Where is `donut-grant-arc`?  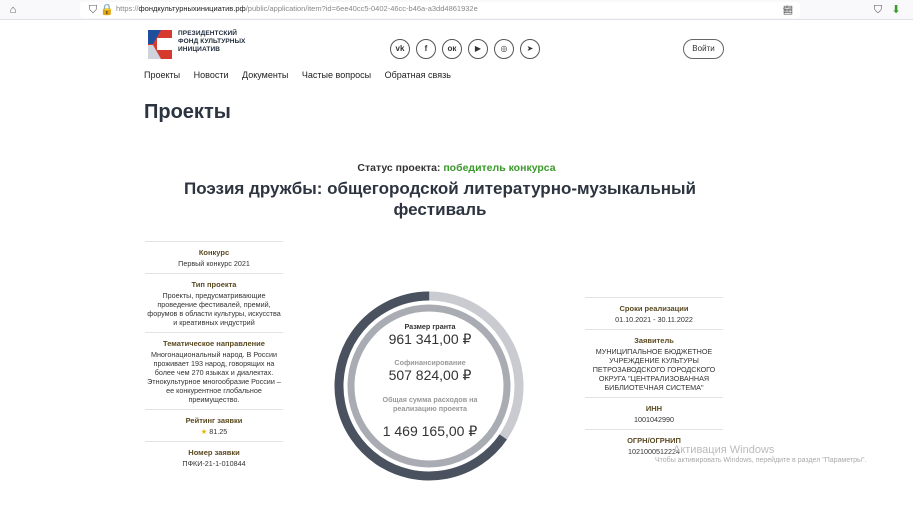
donut-grant-arc is located at coordinates (429, 386).